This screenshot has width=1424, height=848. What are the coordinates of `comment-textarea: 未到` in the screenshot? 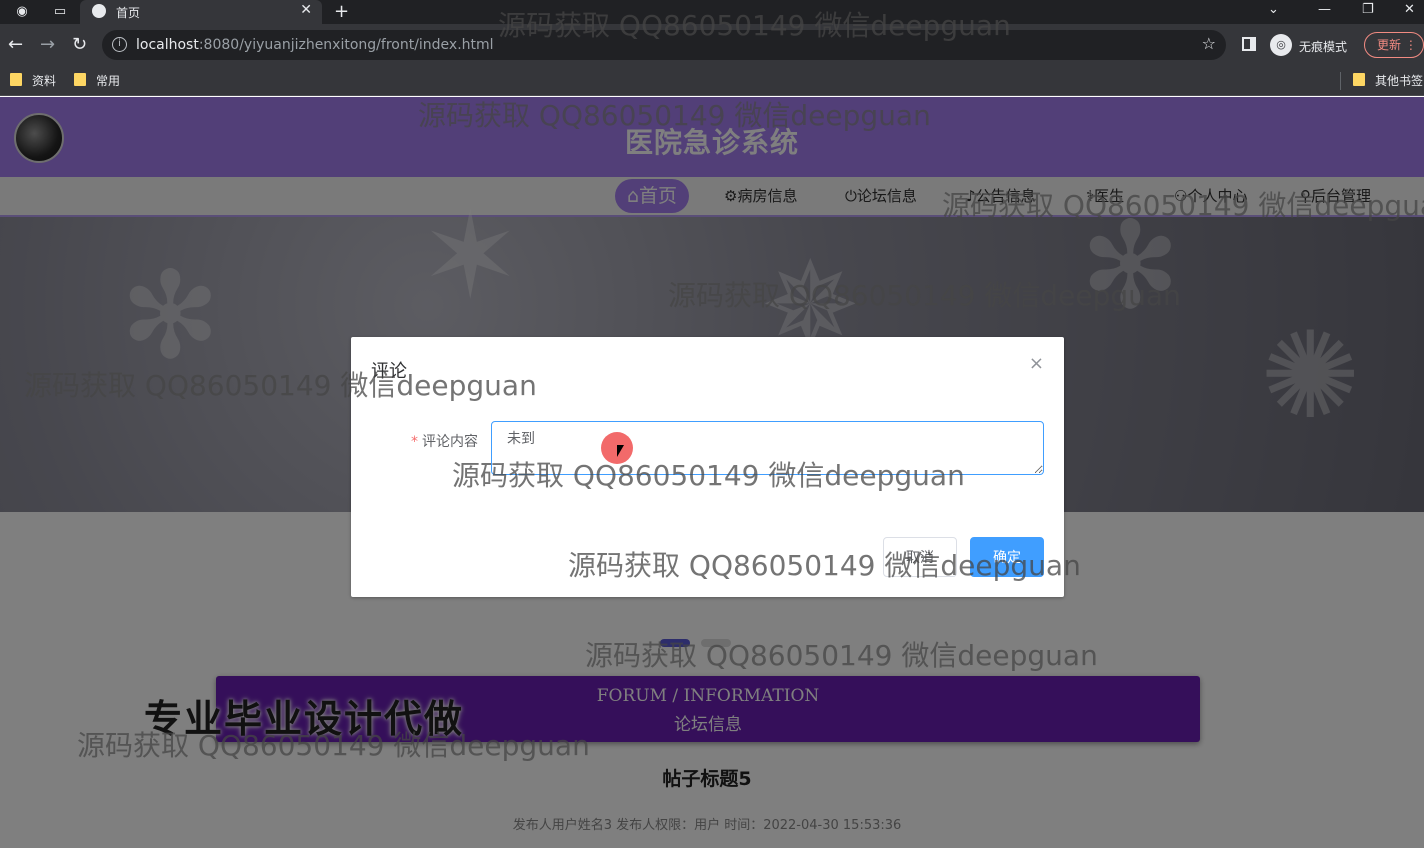 It's located at (767, 448).